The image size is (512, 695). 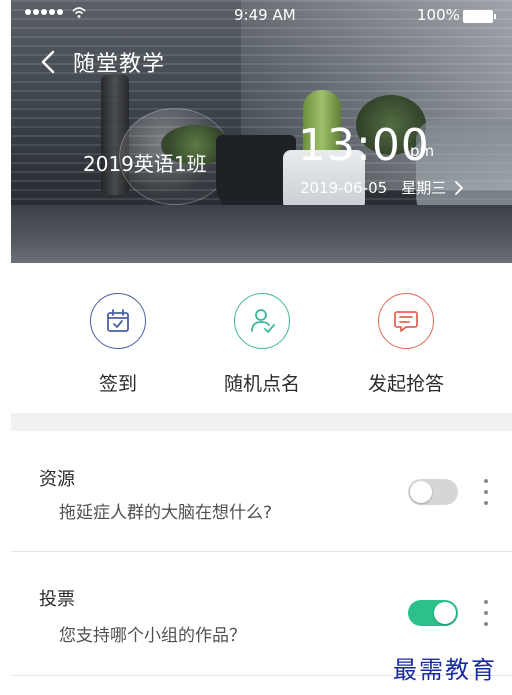 I want to click on random-call-label: 随机点名, so click(x=261, y=384).